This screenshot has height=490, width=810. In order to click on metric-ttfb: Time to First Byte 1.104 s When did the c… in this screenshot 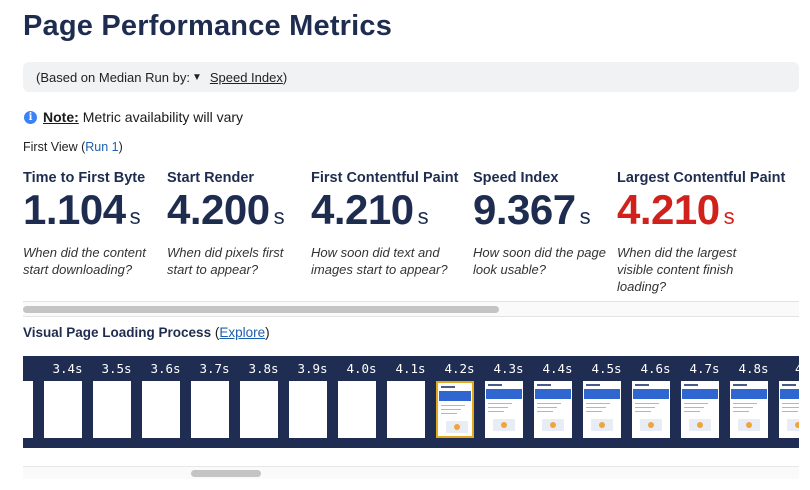, I will do `click(103, 224)`.